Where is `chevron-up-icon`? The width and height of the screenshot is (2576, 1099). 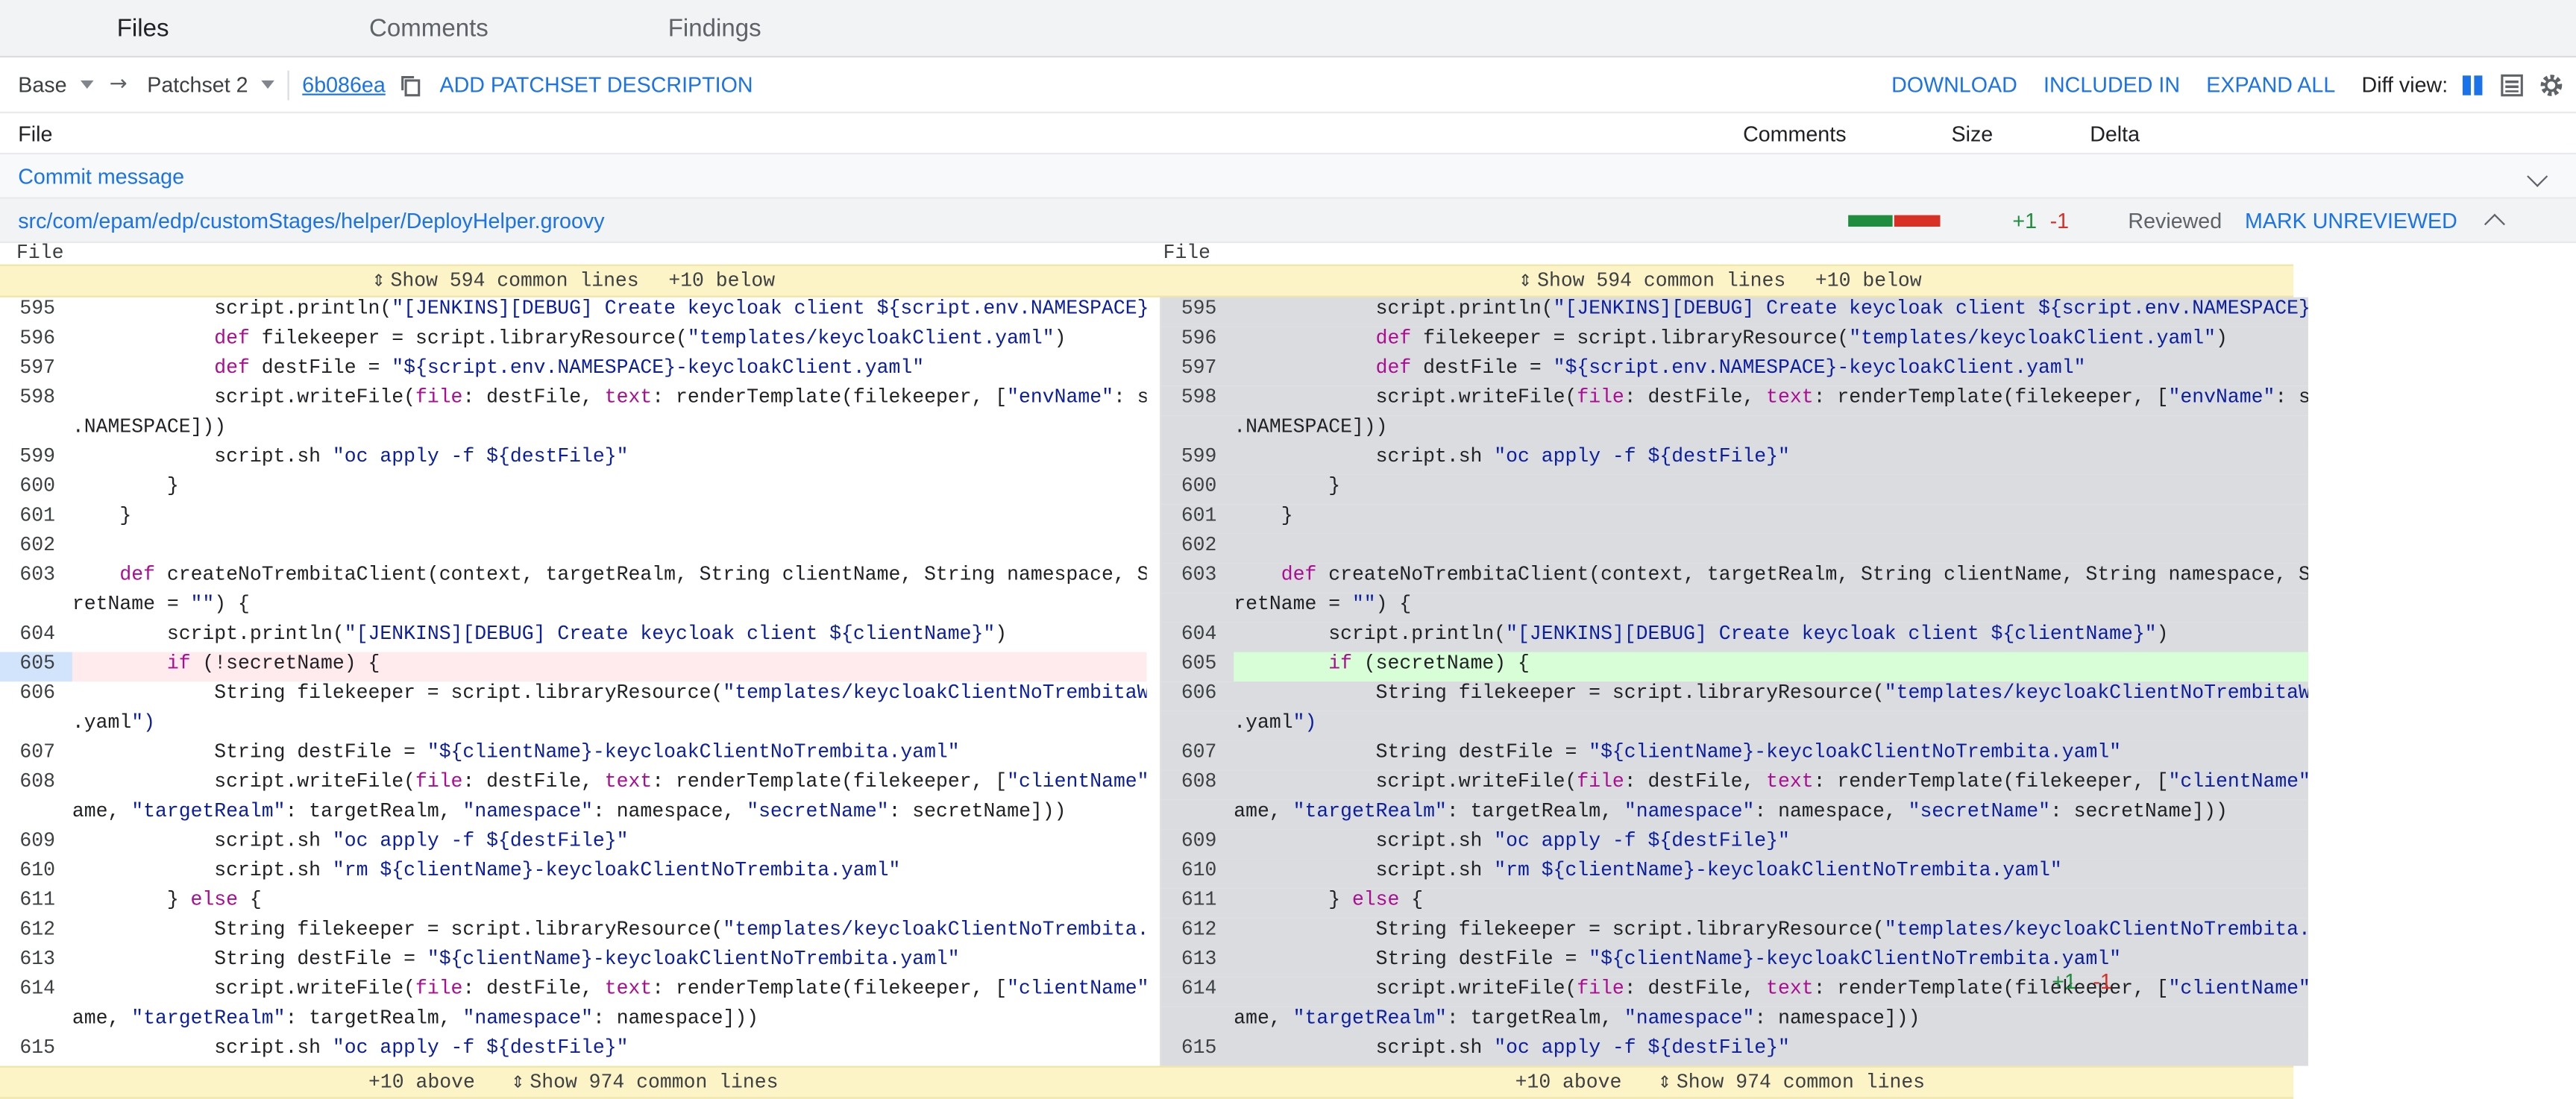 chevron-up-icon is located at coordinates (2494, 223).